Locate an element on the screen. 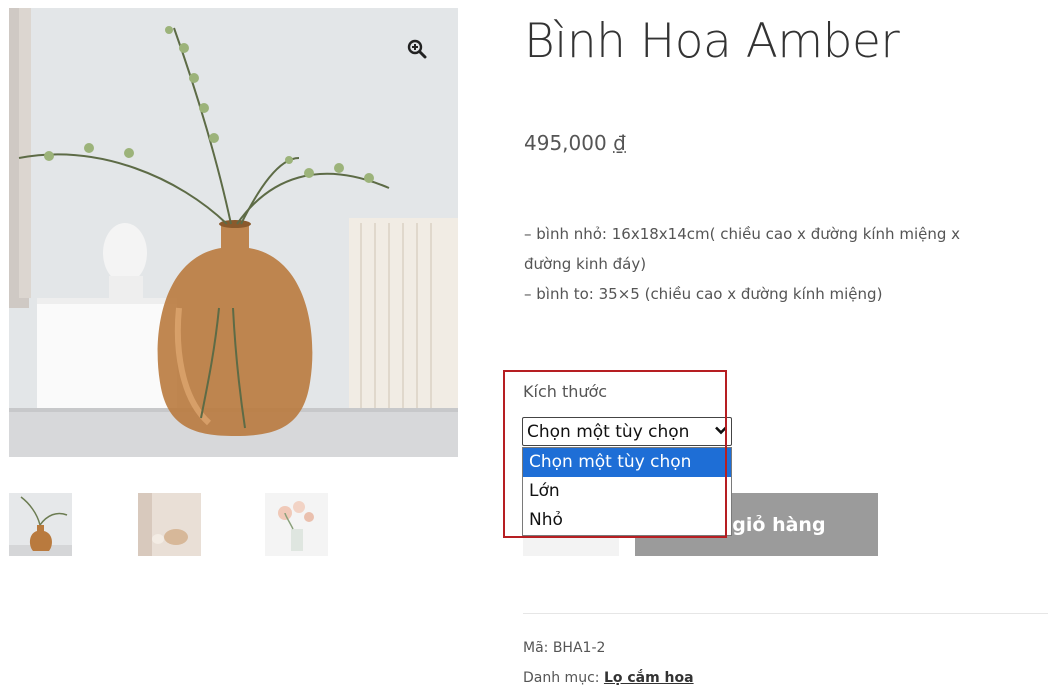  price-currency: ₫ is located at coordinates (619, 143).